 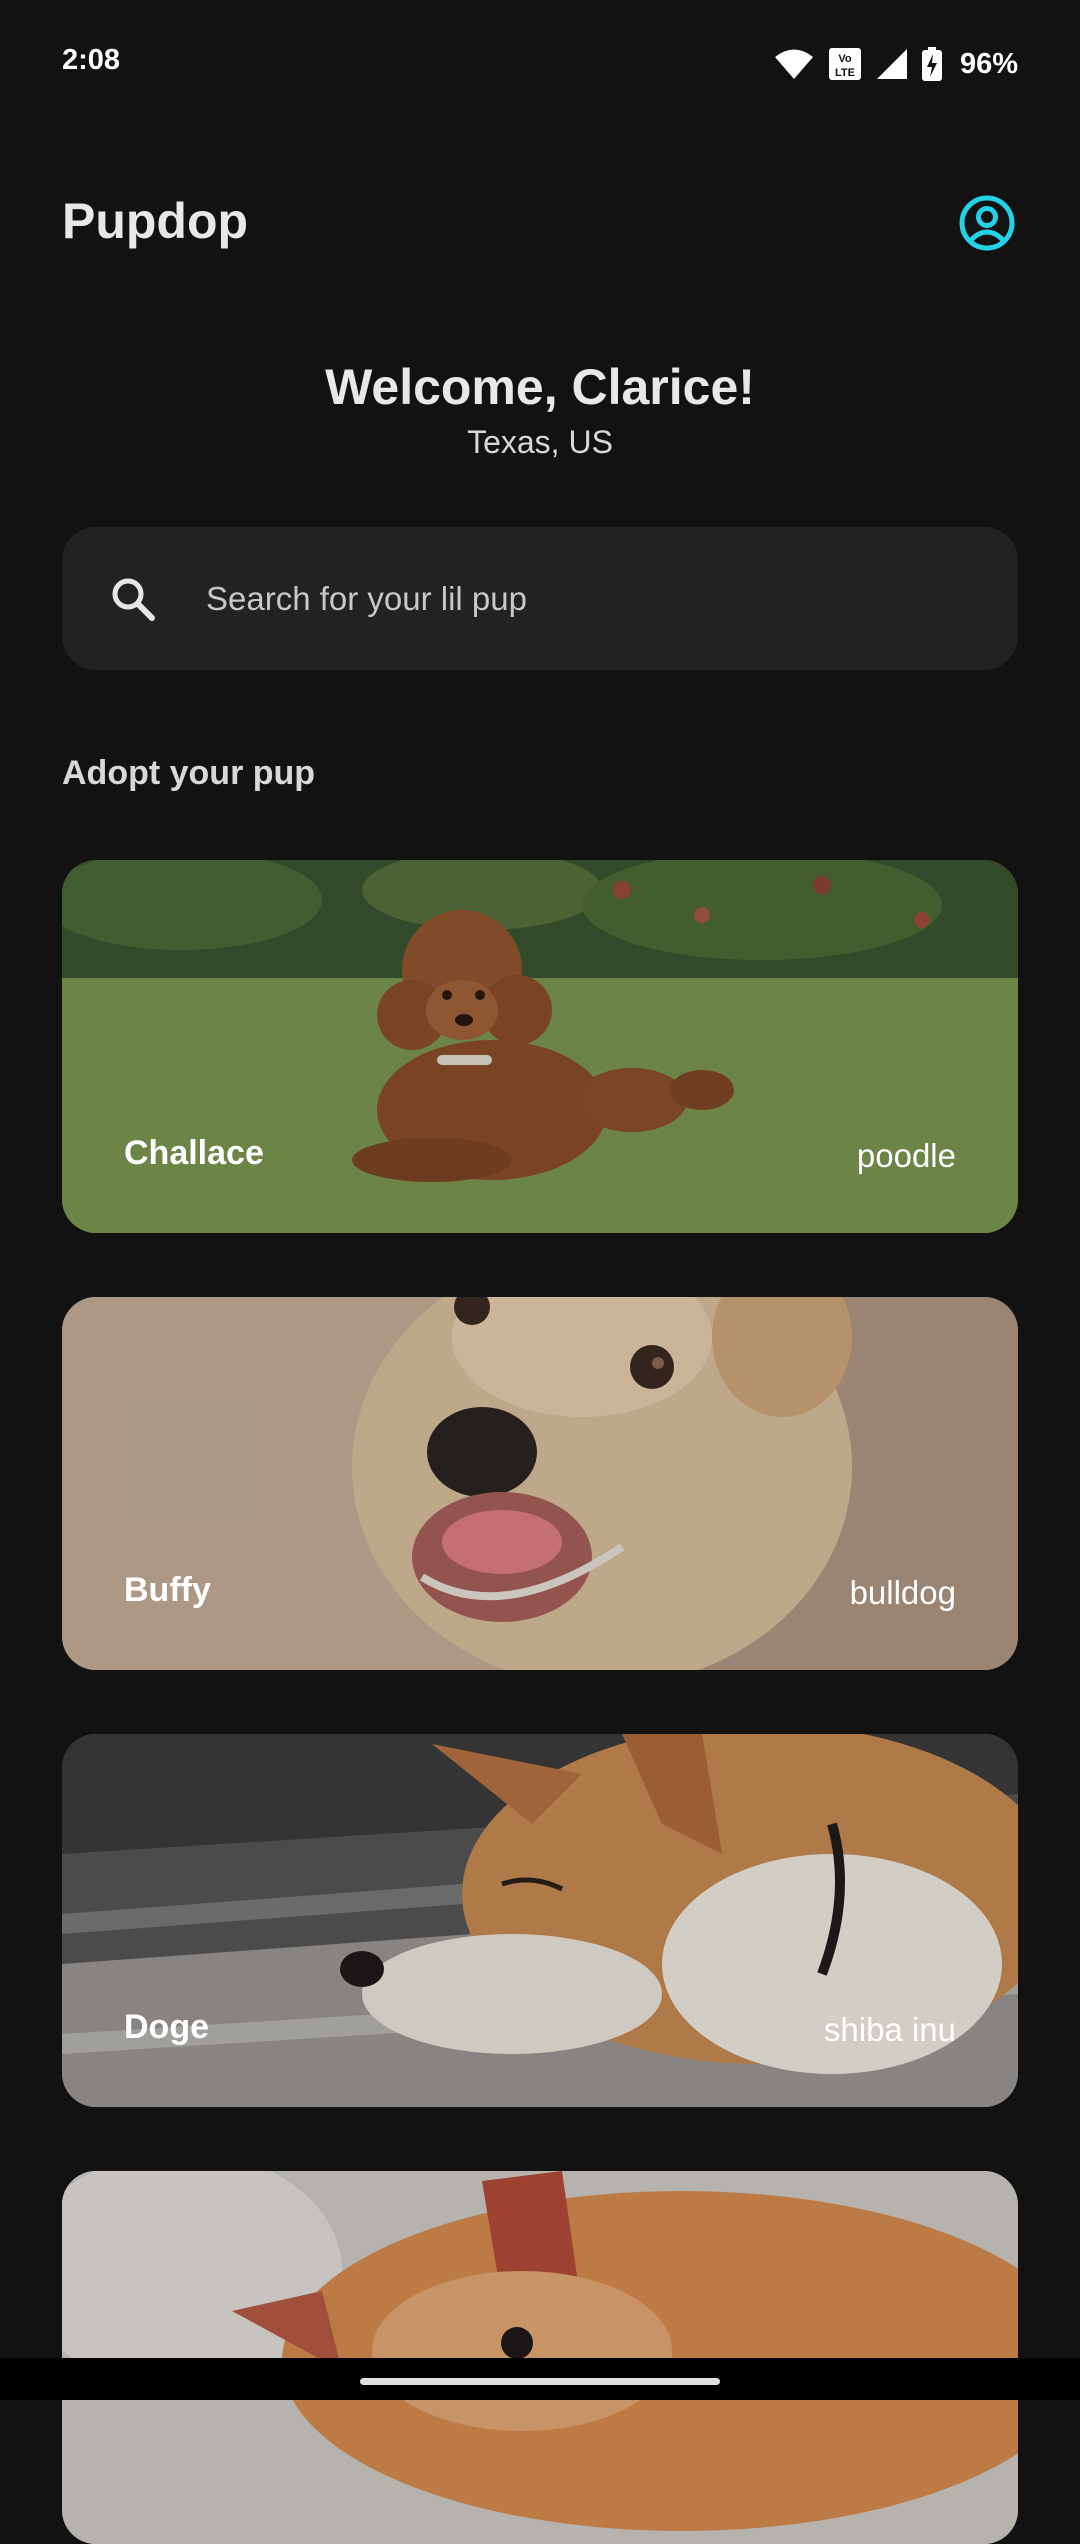 I want to click on account-circle-icon, so click(x=987, y=223).